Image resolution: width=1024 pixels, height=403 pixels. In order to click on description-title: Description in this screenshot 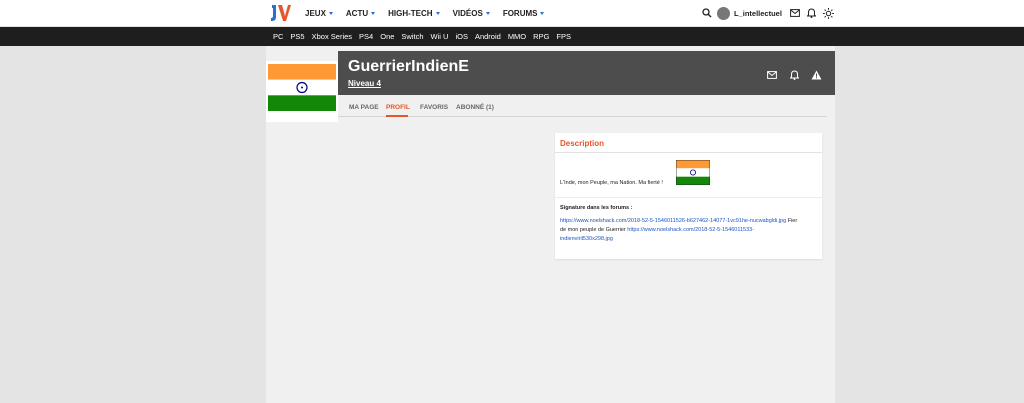, I will do `click(582, 143)`.